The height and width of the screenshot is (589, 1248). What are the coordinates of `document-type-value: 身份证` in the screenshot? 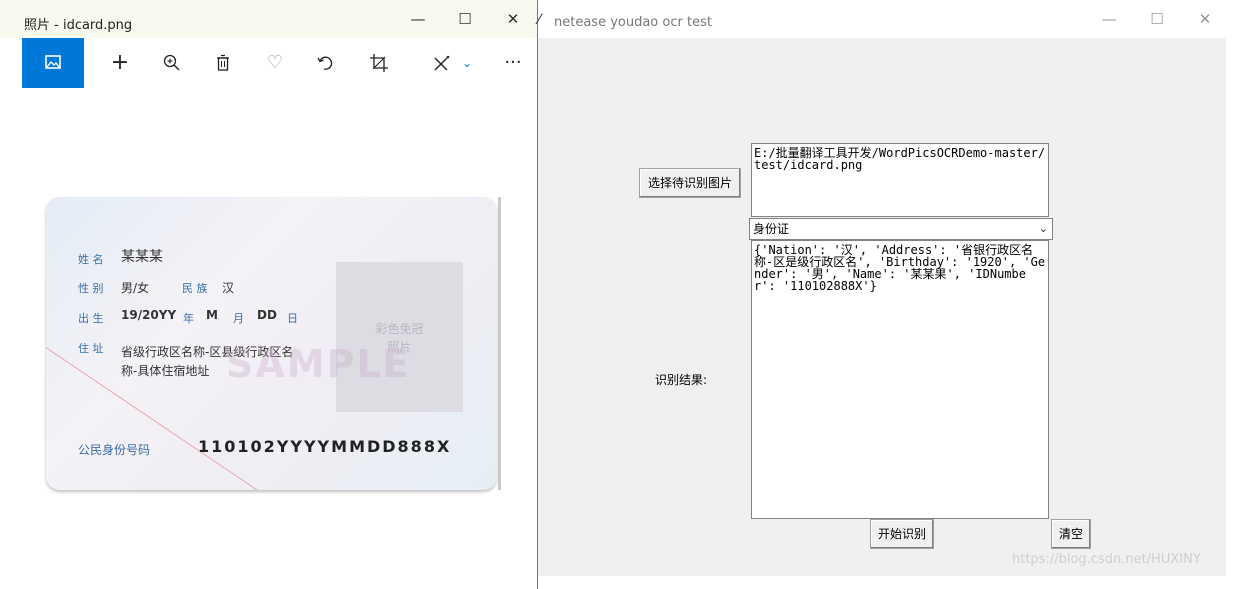 It's located at (771, 229).